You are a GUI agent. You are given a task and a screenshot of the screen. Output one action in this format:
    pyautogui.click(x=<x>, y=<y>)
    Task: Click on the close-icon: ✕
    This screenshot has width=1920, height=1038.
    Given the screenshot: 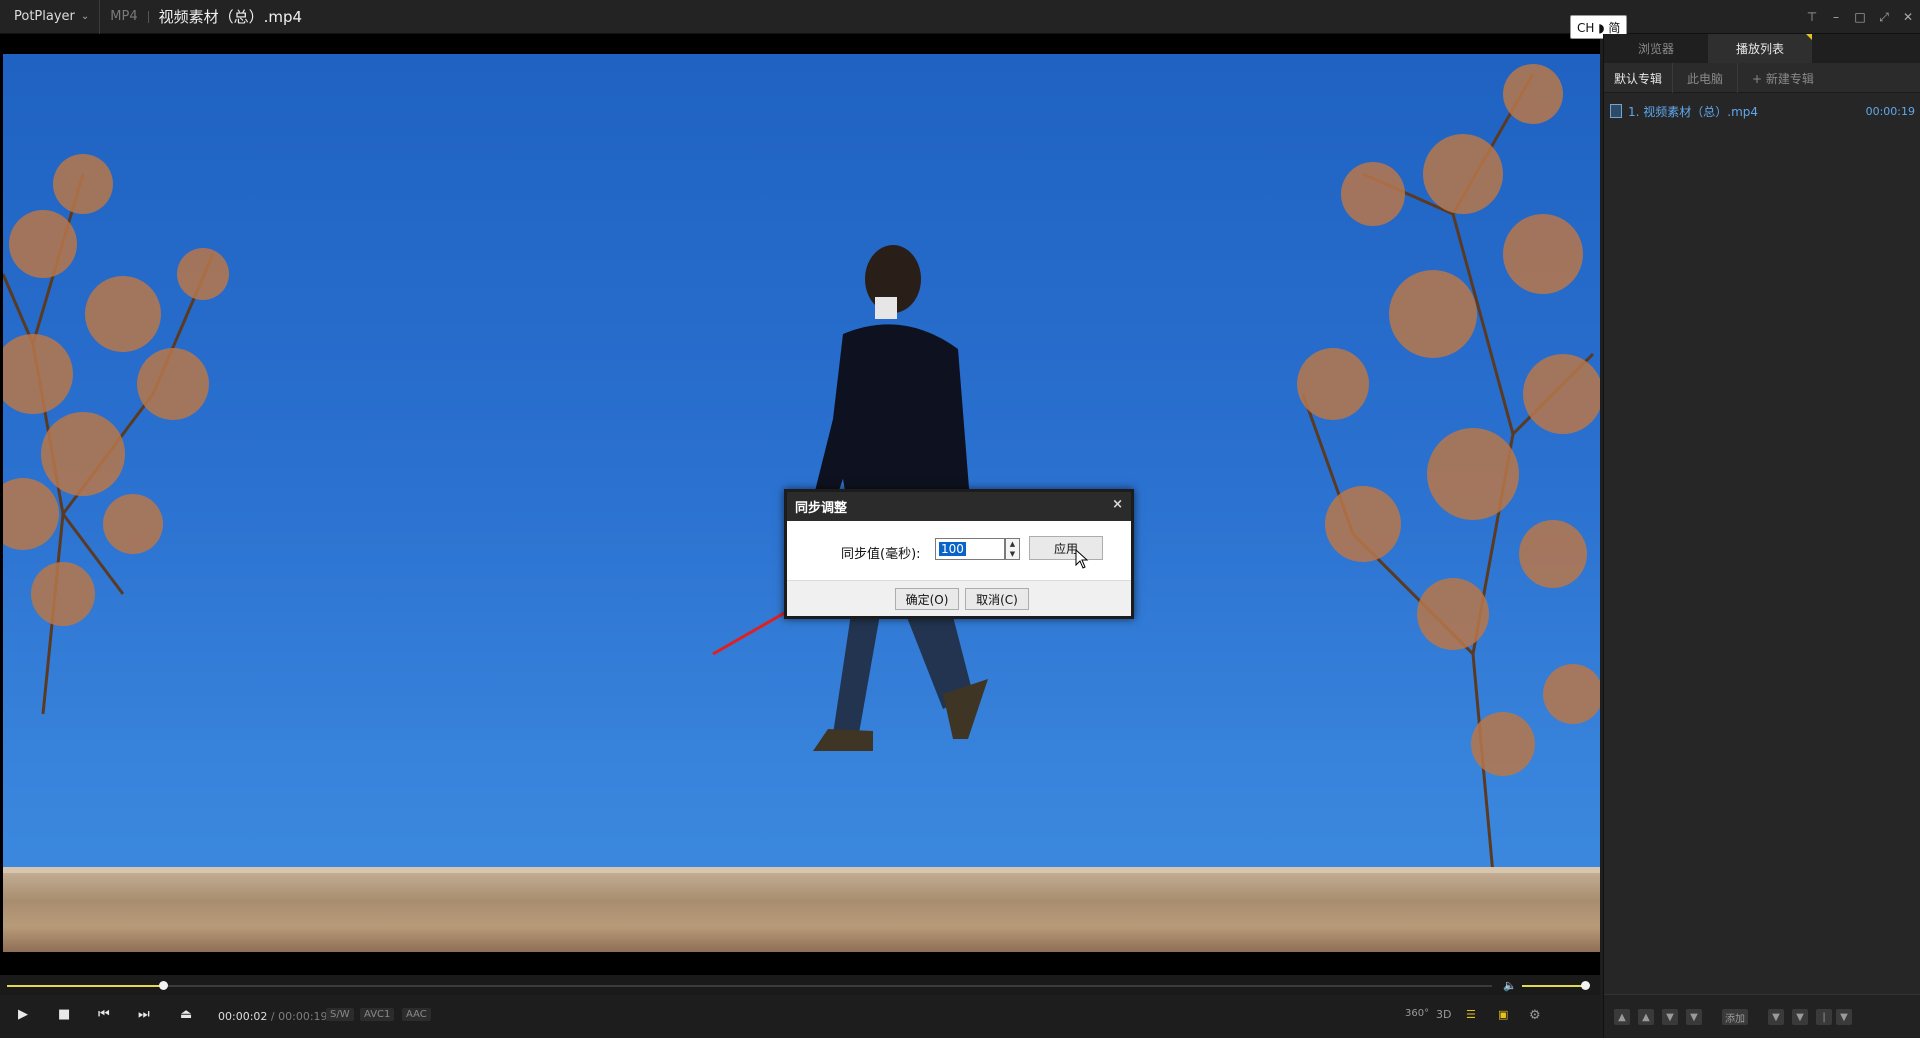 What is the action you would take?
    pyautogui.click(x=1908, y=17)
    